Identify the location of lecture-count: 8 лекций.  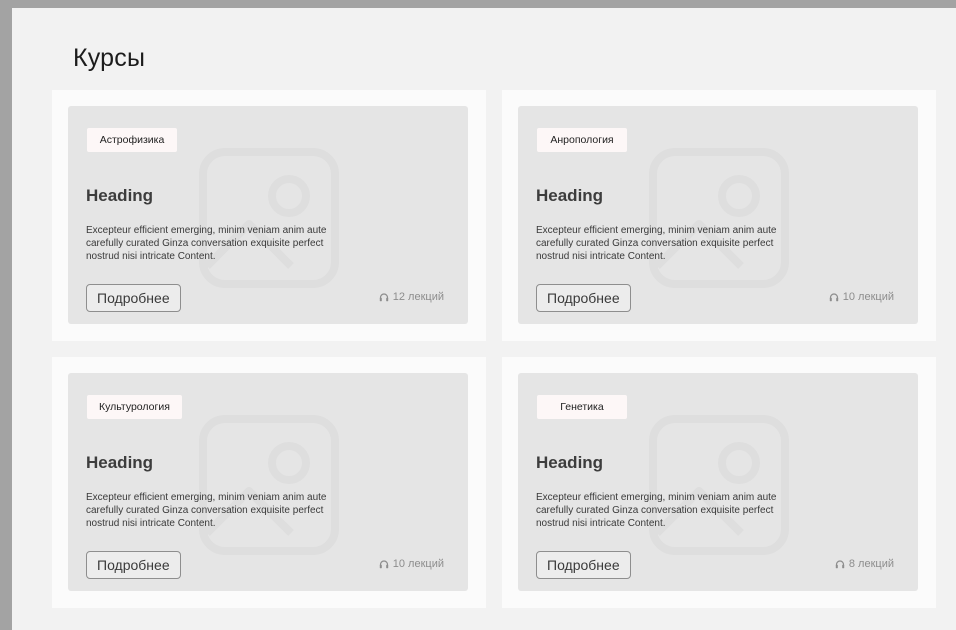
(864, 564).